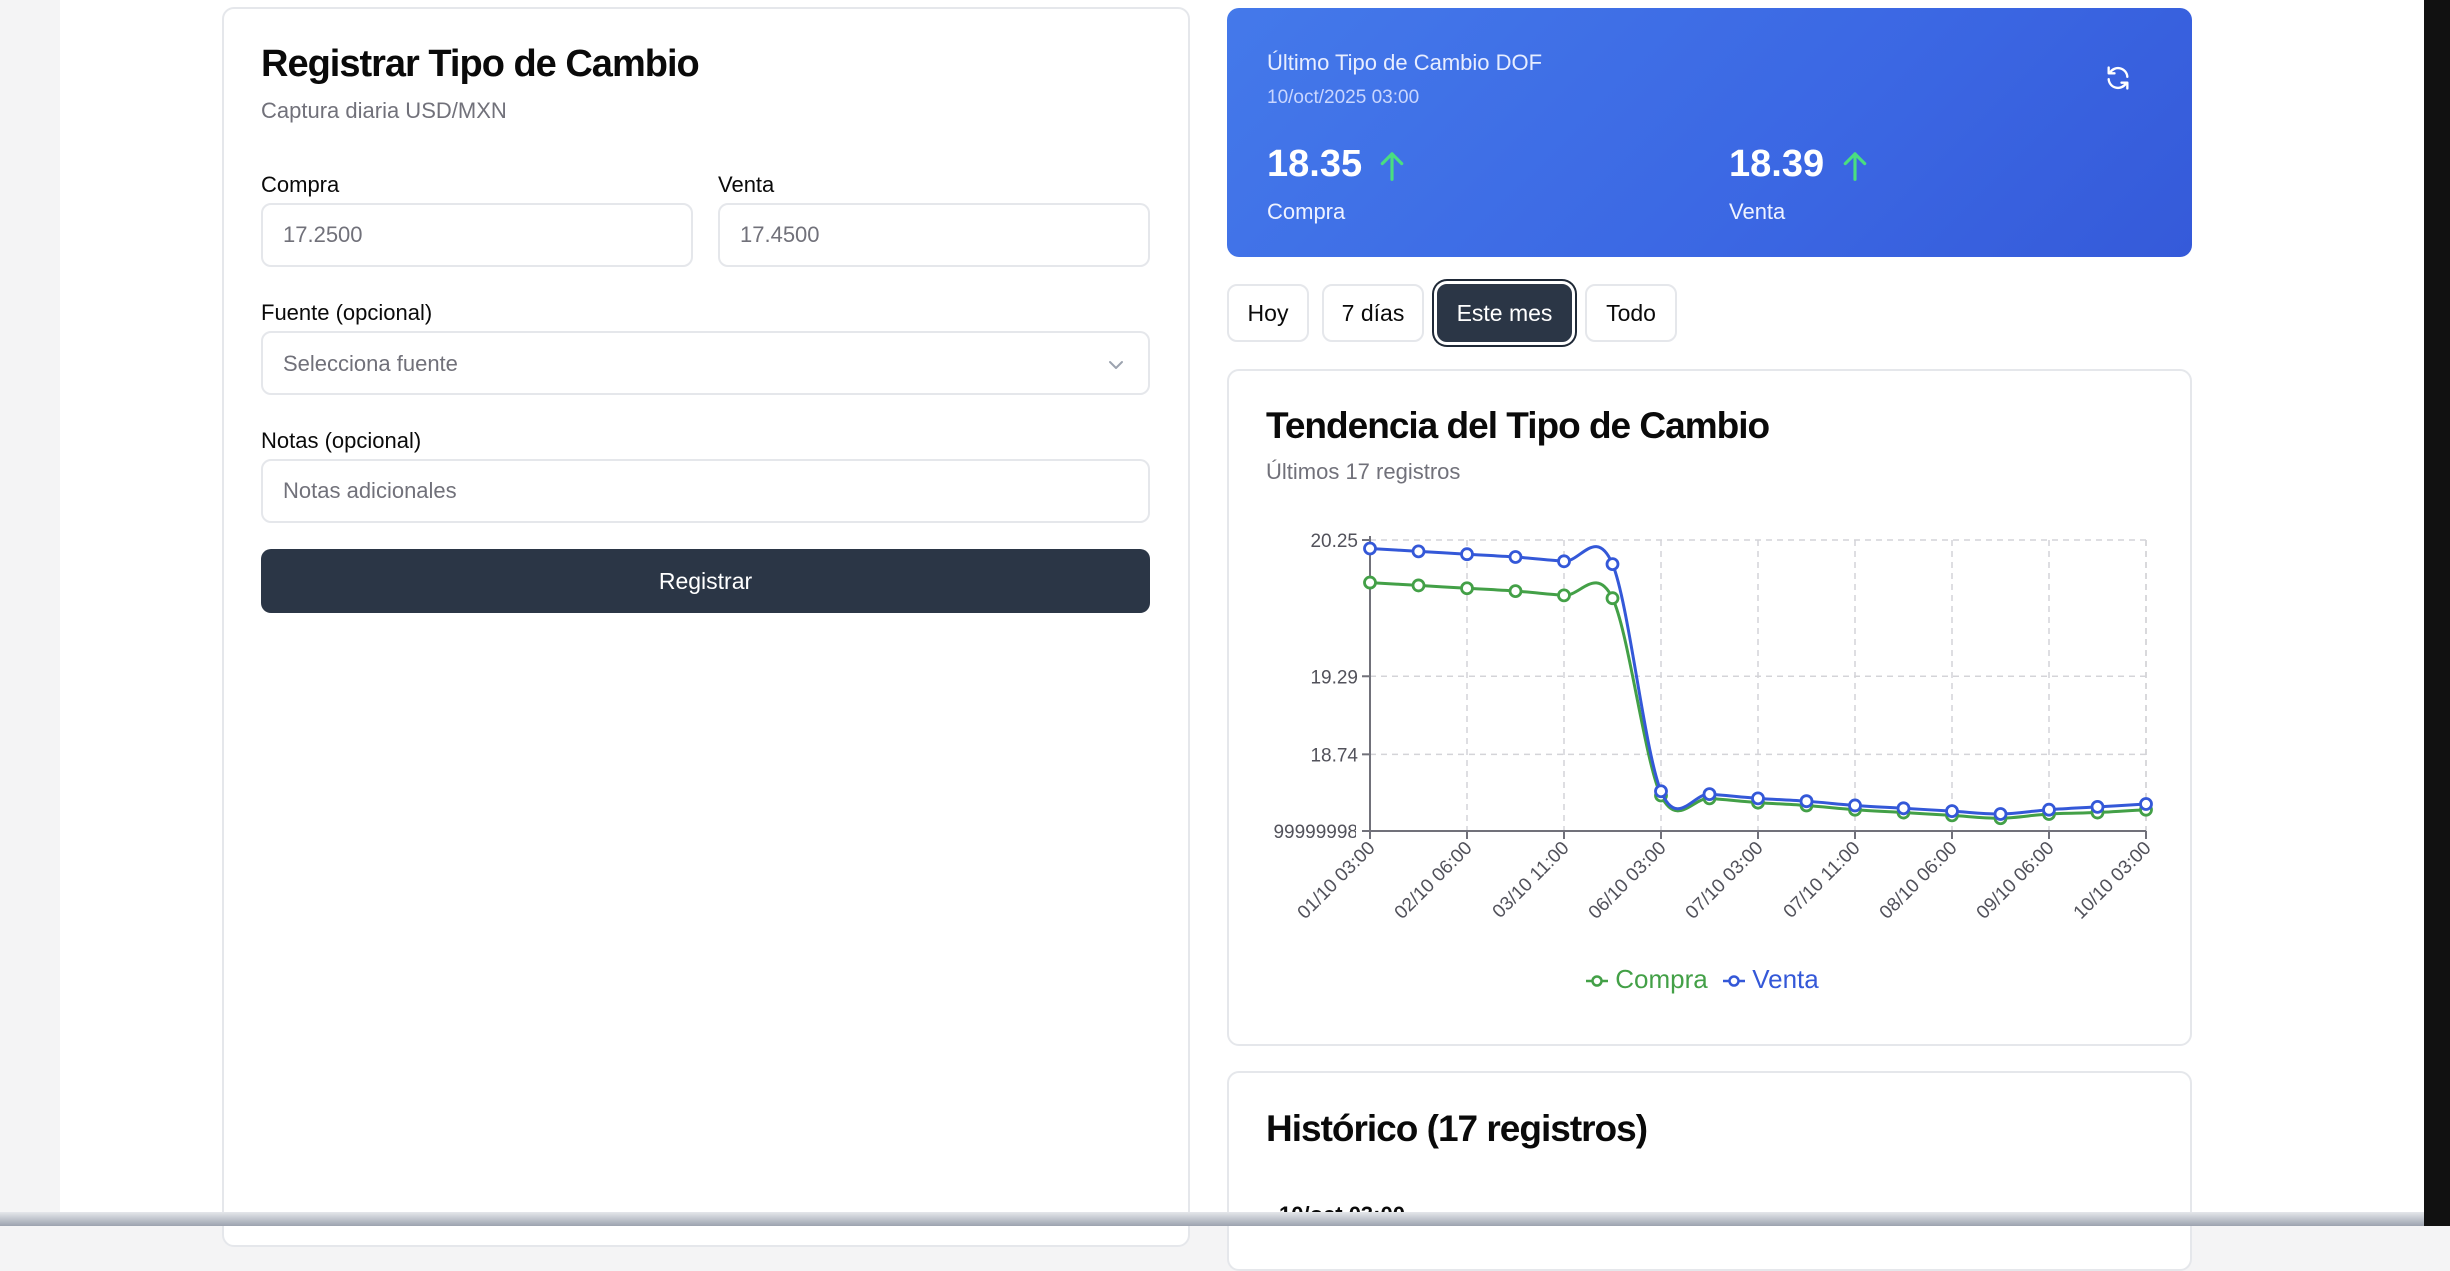 This screenshot has width=2450, height=1271. Describe the element at coordinates (1757, 211) in the screenshot. I see `venta-rate-label: Venta` at that location.